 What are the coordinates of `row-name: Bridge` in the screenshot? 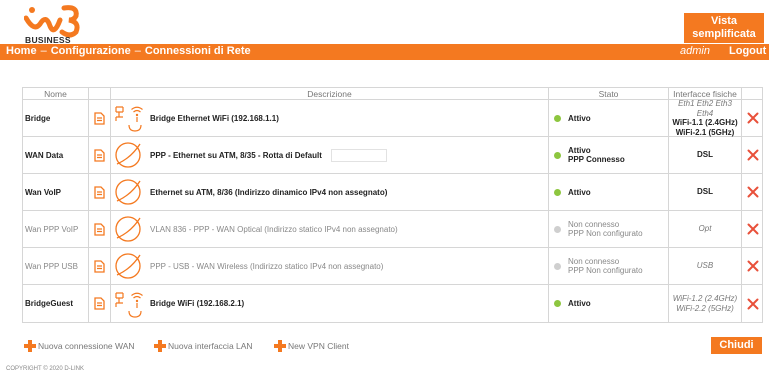 It's located at (56, 118).